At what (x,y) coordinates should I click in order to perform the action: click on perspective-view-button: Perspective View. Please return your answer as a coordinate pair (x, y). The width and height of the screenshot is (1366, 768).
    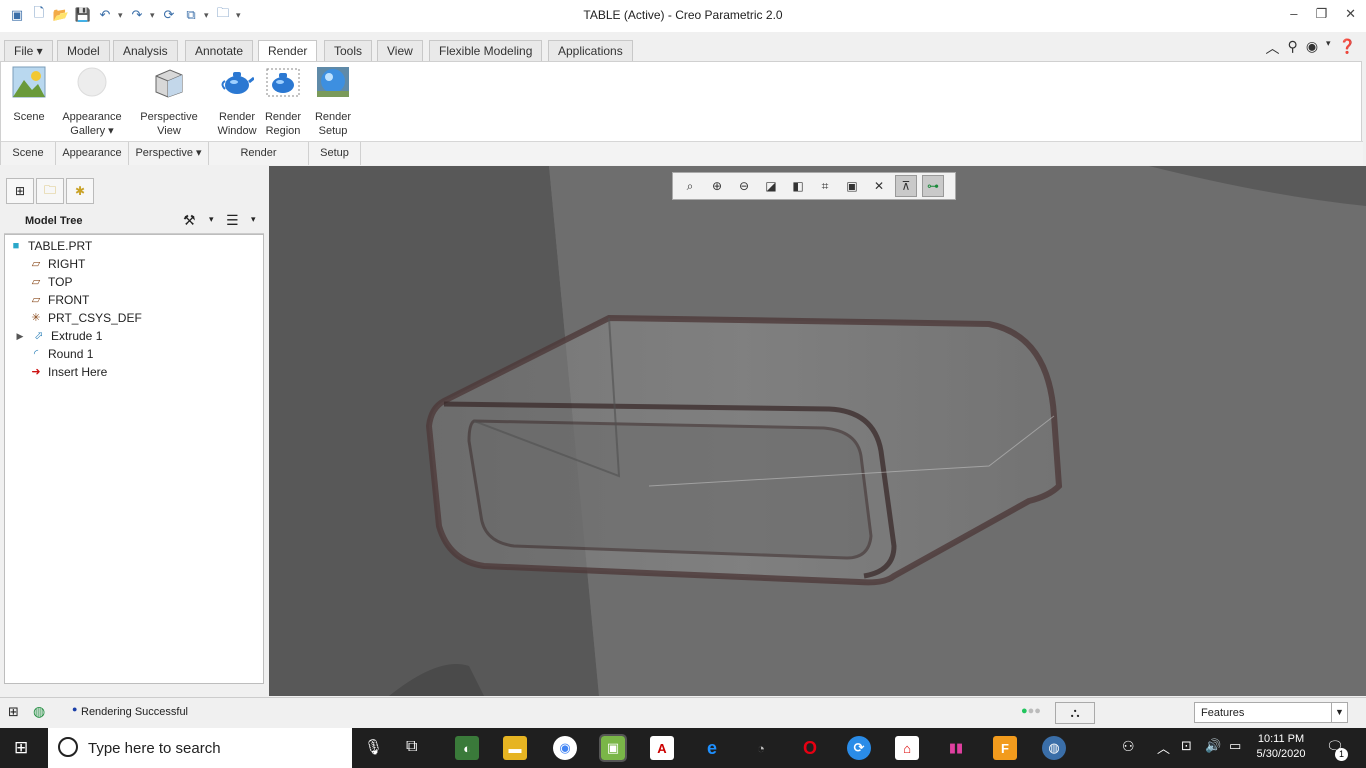
    Looking at the image, I should click on (169, 102).